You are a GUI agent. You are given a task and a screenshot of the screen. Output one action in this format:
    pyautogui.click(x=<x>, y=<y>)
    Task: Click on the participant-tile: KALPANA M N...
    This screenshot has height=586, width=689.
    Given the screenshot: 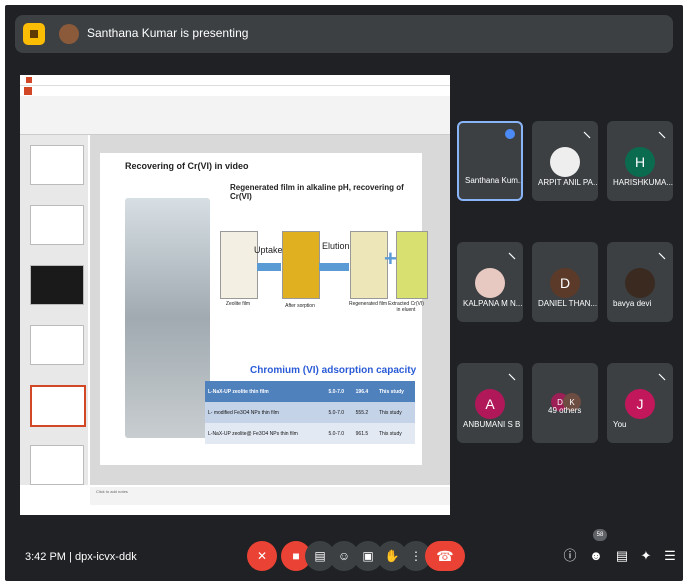 What is the action you would take?
    pyautogui.click(x=490, y=282)
    